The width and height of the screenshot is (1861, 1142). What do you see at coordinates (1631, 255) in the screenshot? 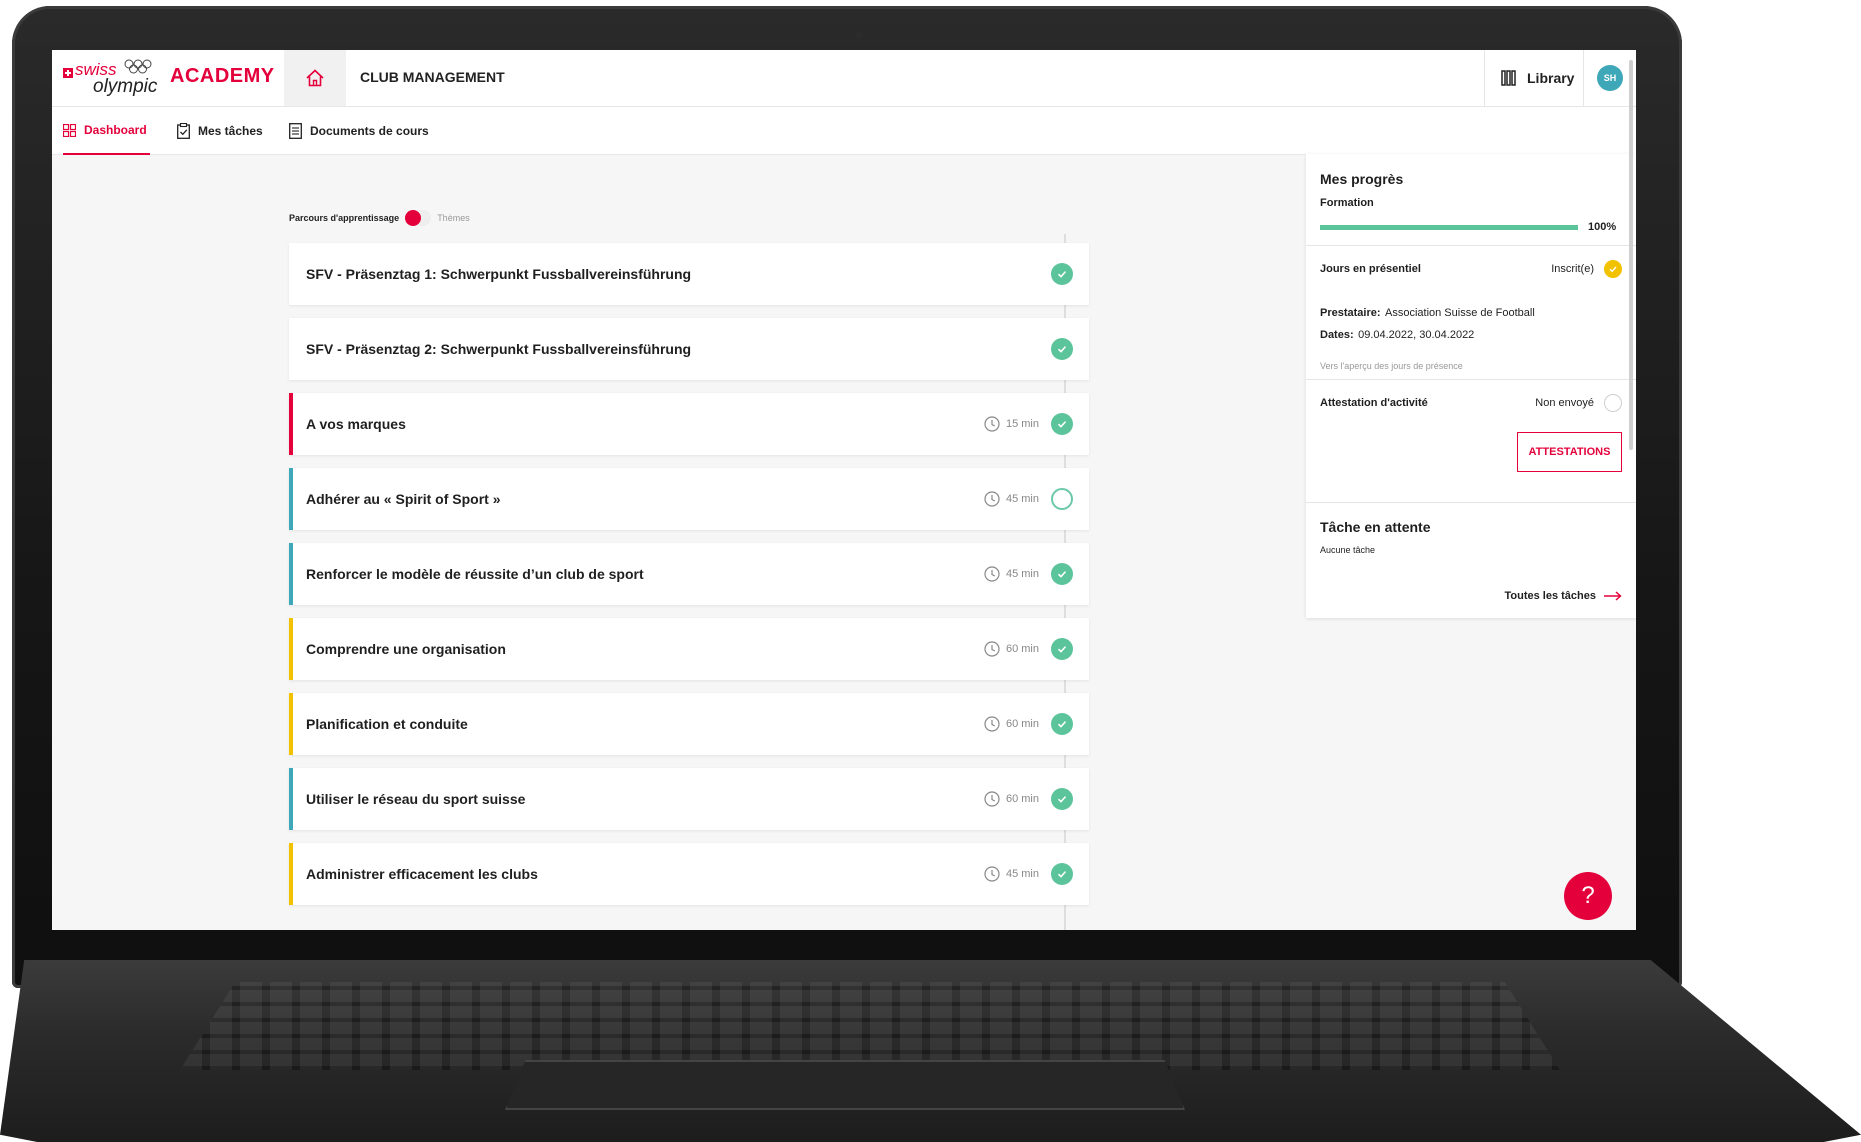
I see `scrollbar` at bounding box center [1631, 255].